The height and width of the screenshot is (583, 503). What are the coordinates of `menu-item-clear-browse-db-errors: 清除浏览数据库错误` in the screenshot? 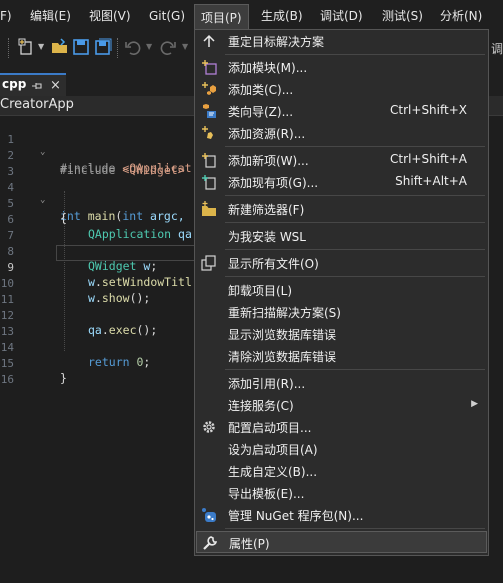 It's located at (341, 356).